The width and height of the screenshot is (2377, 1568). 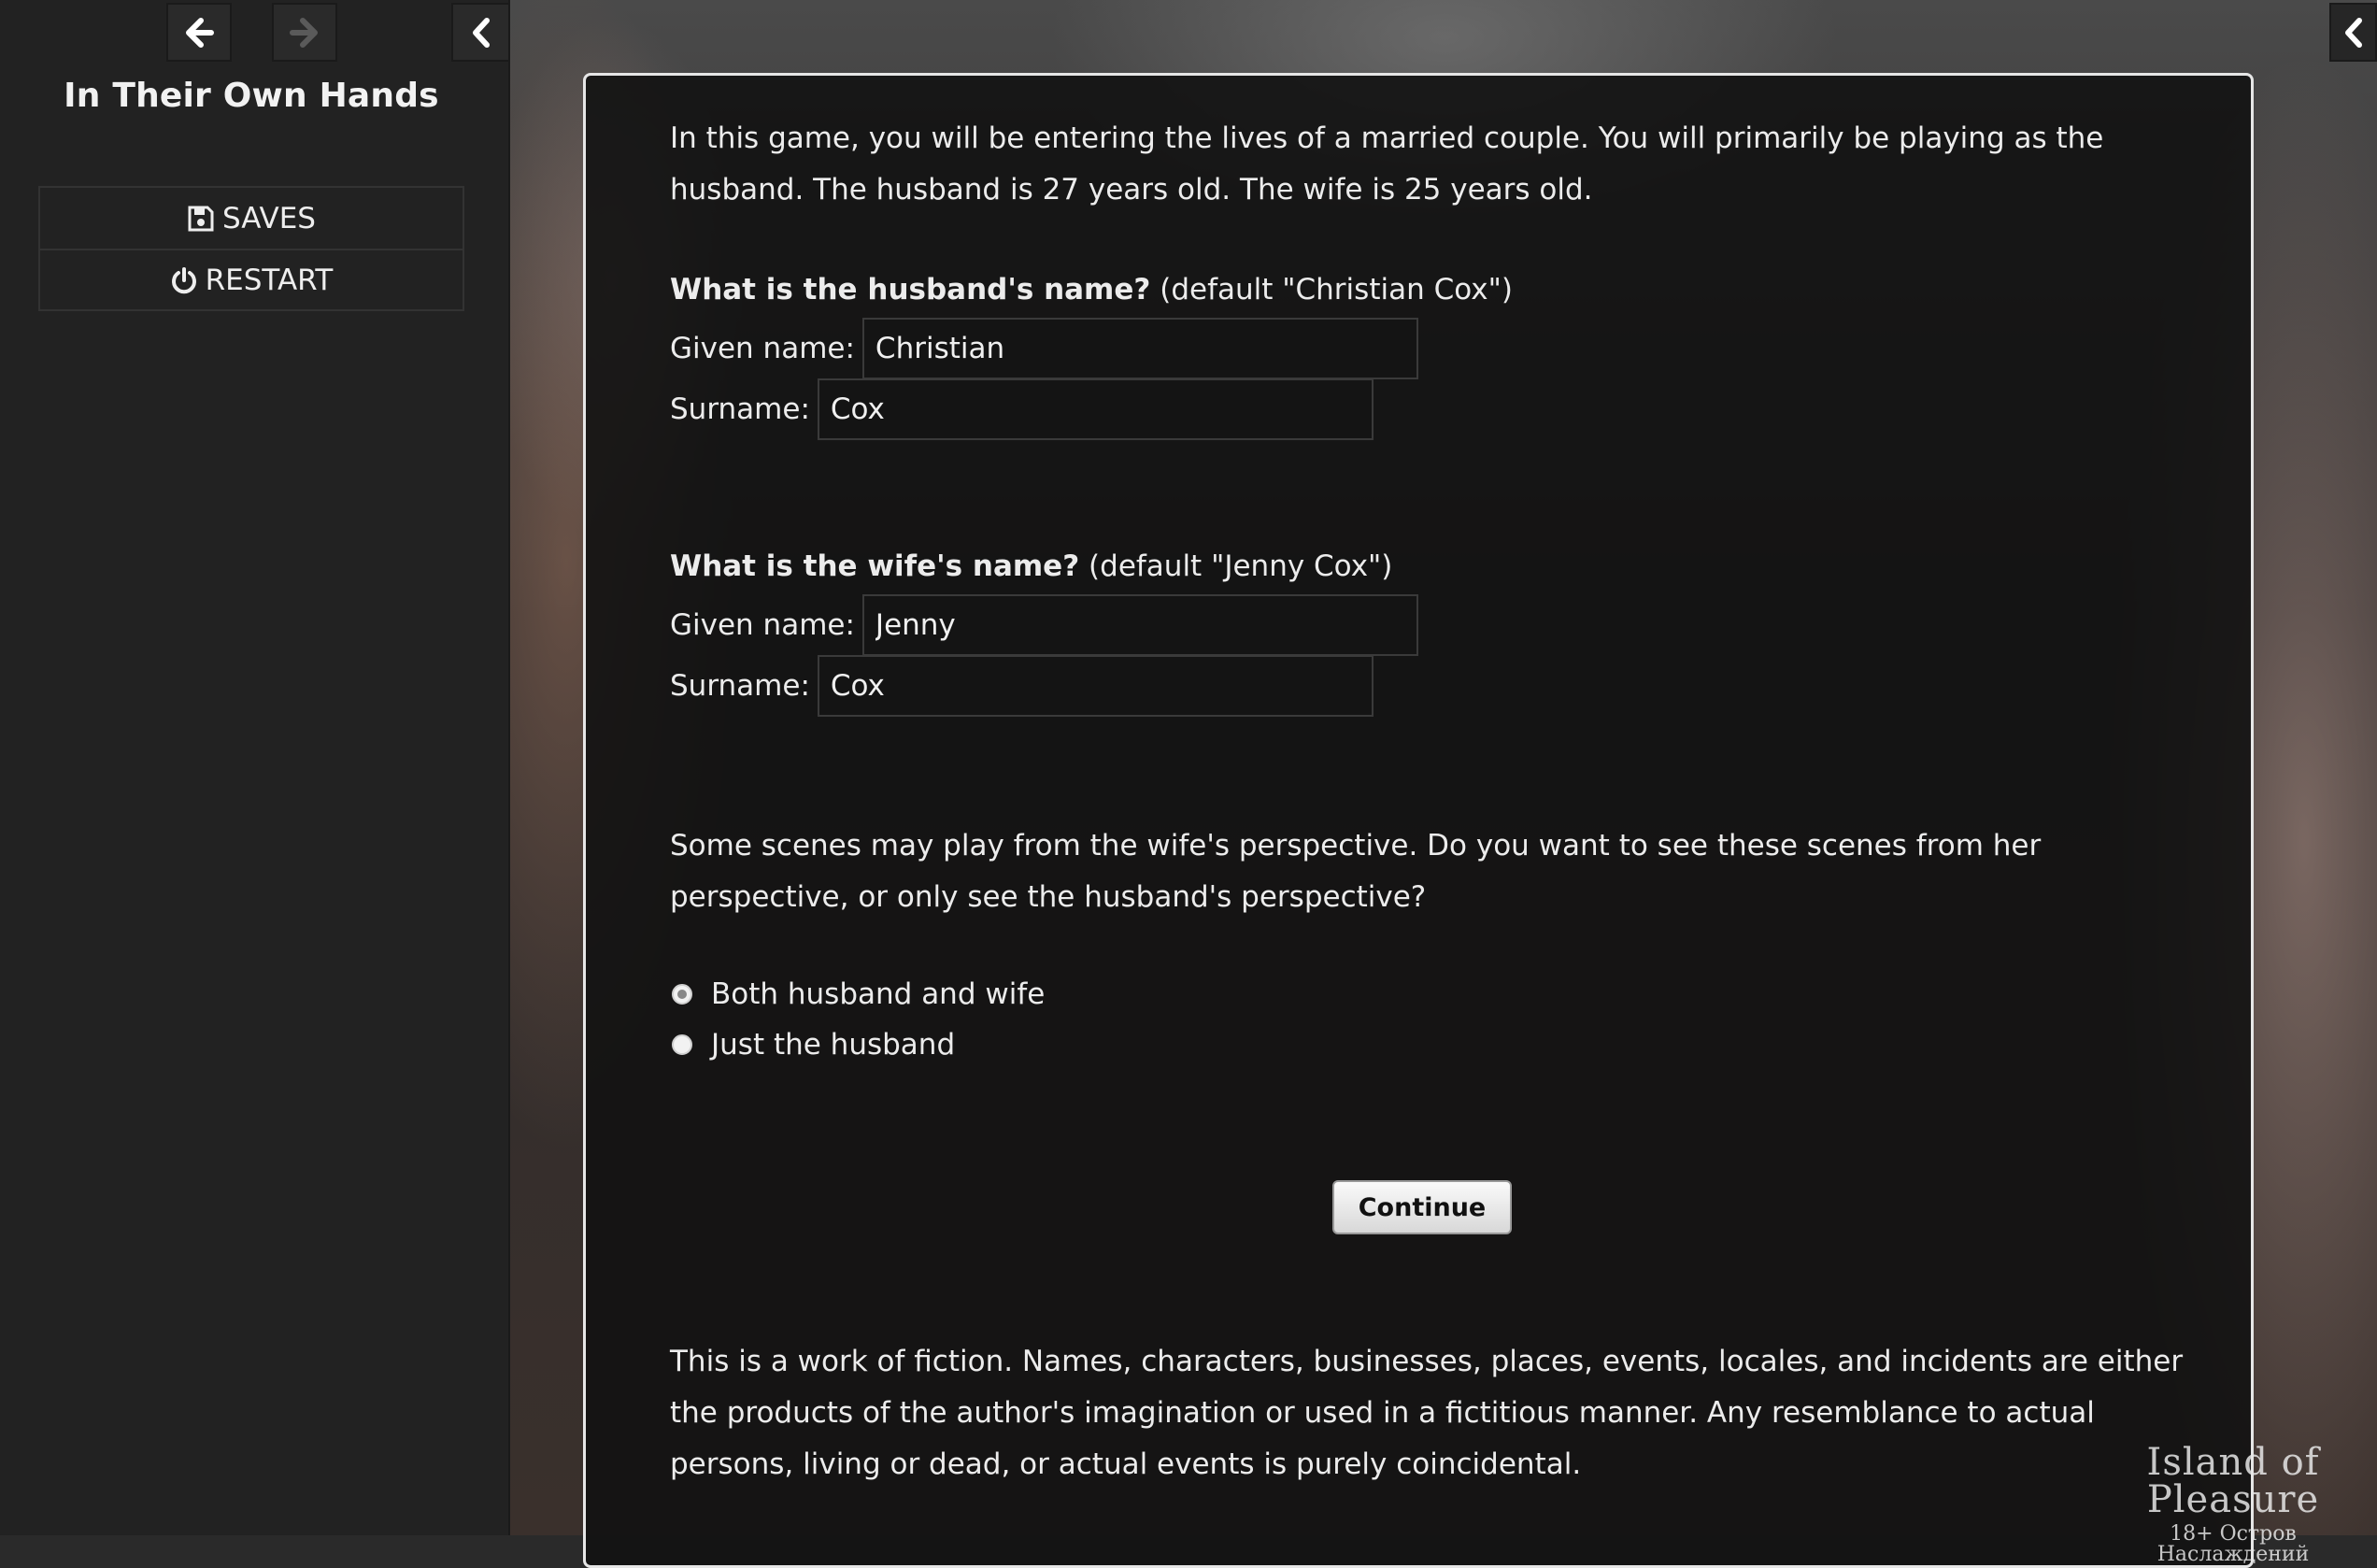 I want to click on history-back-button, so click(x=199, y=32).